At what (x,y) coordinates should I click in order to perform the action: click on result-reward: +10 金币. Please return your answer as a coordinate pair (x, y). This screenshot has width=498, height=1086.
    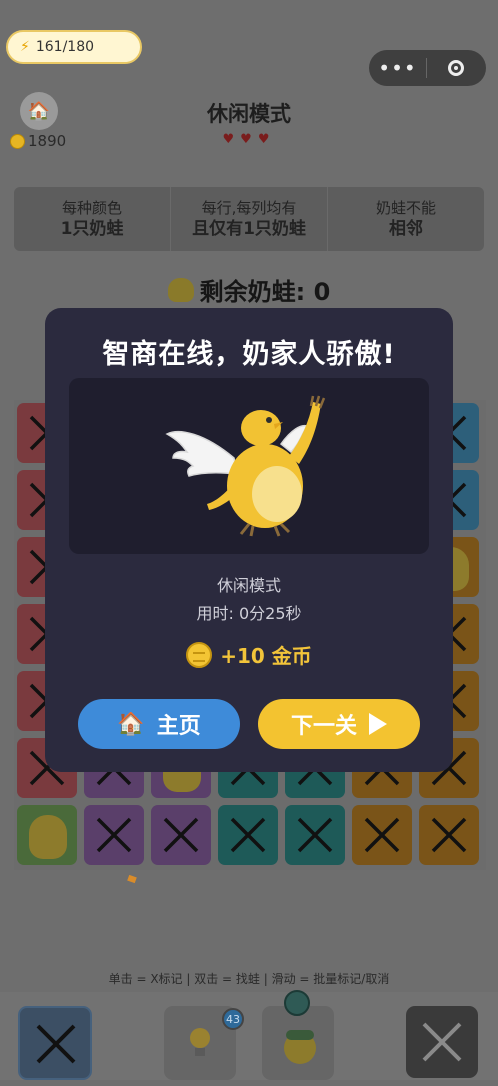
    Looking at the image, I should click on (249, 654).